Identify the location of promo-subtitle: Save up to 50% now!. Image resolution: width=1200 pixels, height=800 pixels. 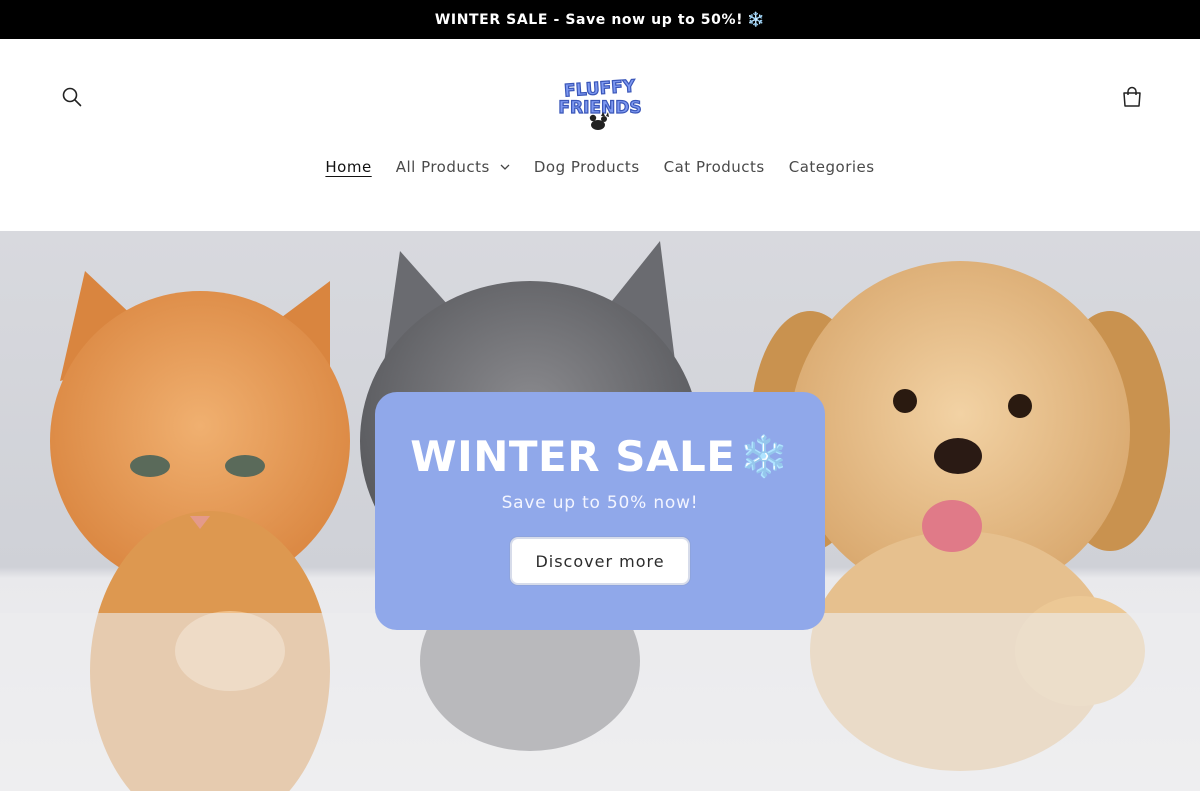
(600, 503).